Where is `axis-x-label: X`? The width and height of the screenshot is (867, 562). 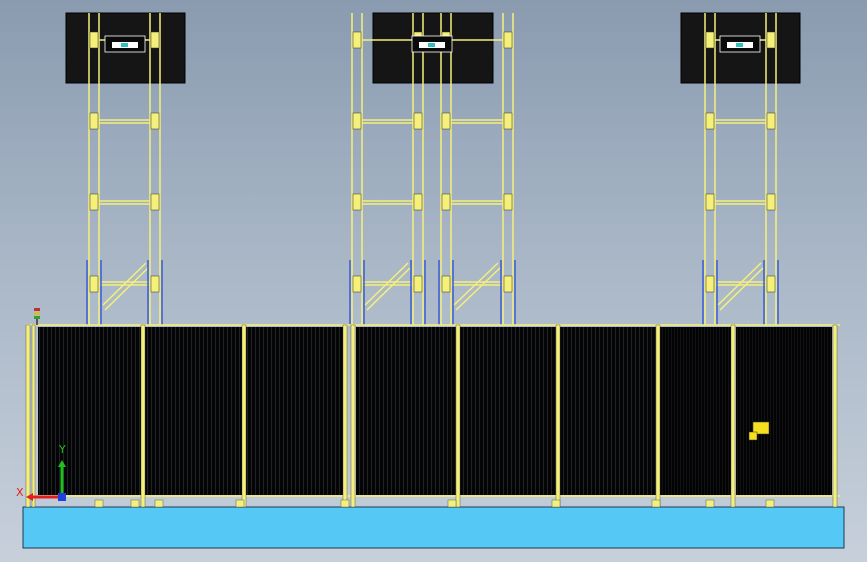 axis-x-label: X is located at coordinates (20, 492).